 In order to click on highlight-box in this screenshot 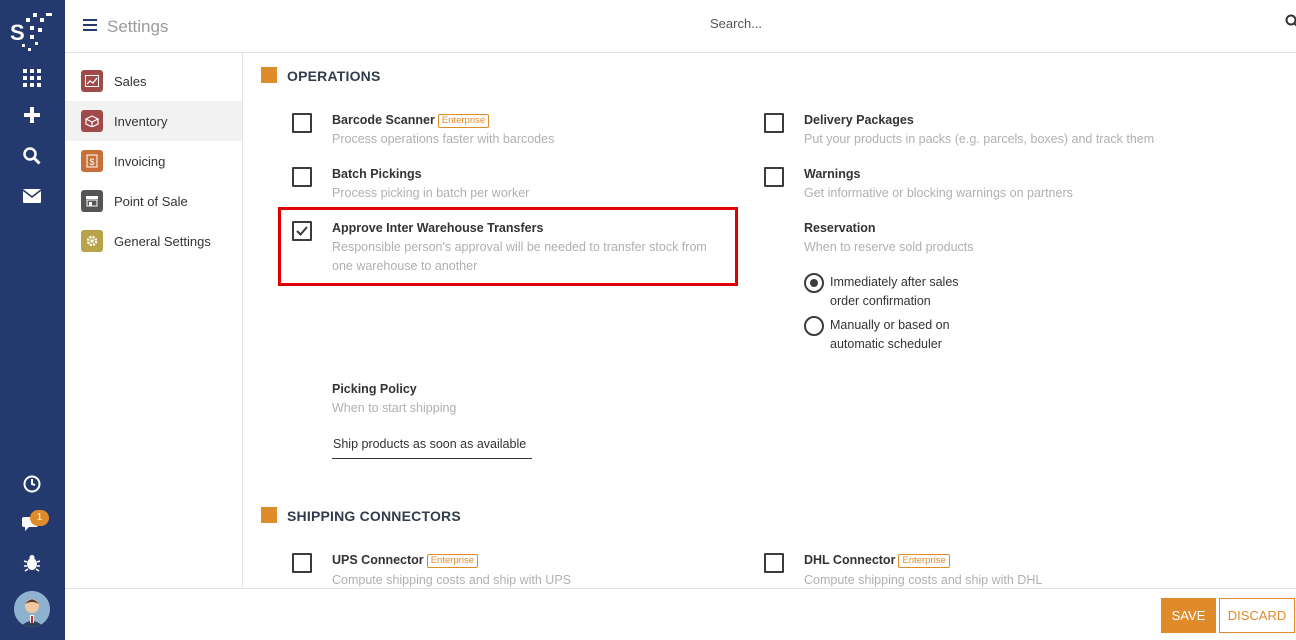, I will do `click(508, 246)`.